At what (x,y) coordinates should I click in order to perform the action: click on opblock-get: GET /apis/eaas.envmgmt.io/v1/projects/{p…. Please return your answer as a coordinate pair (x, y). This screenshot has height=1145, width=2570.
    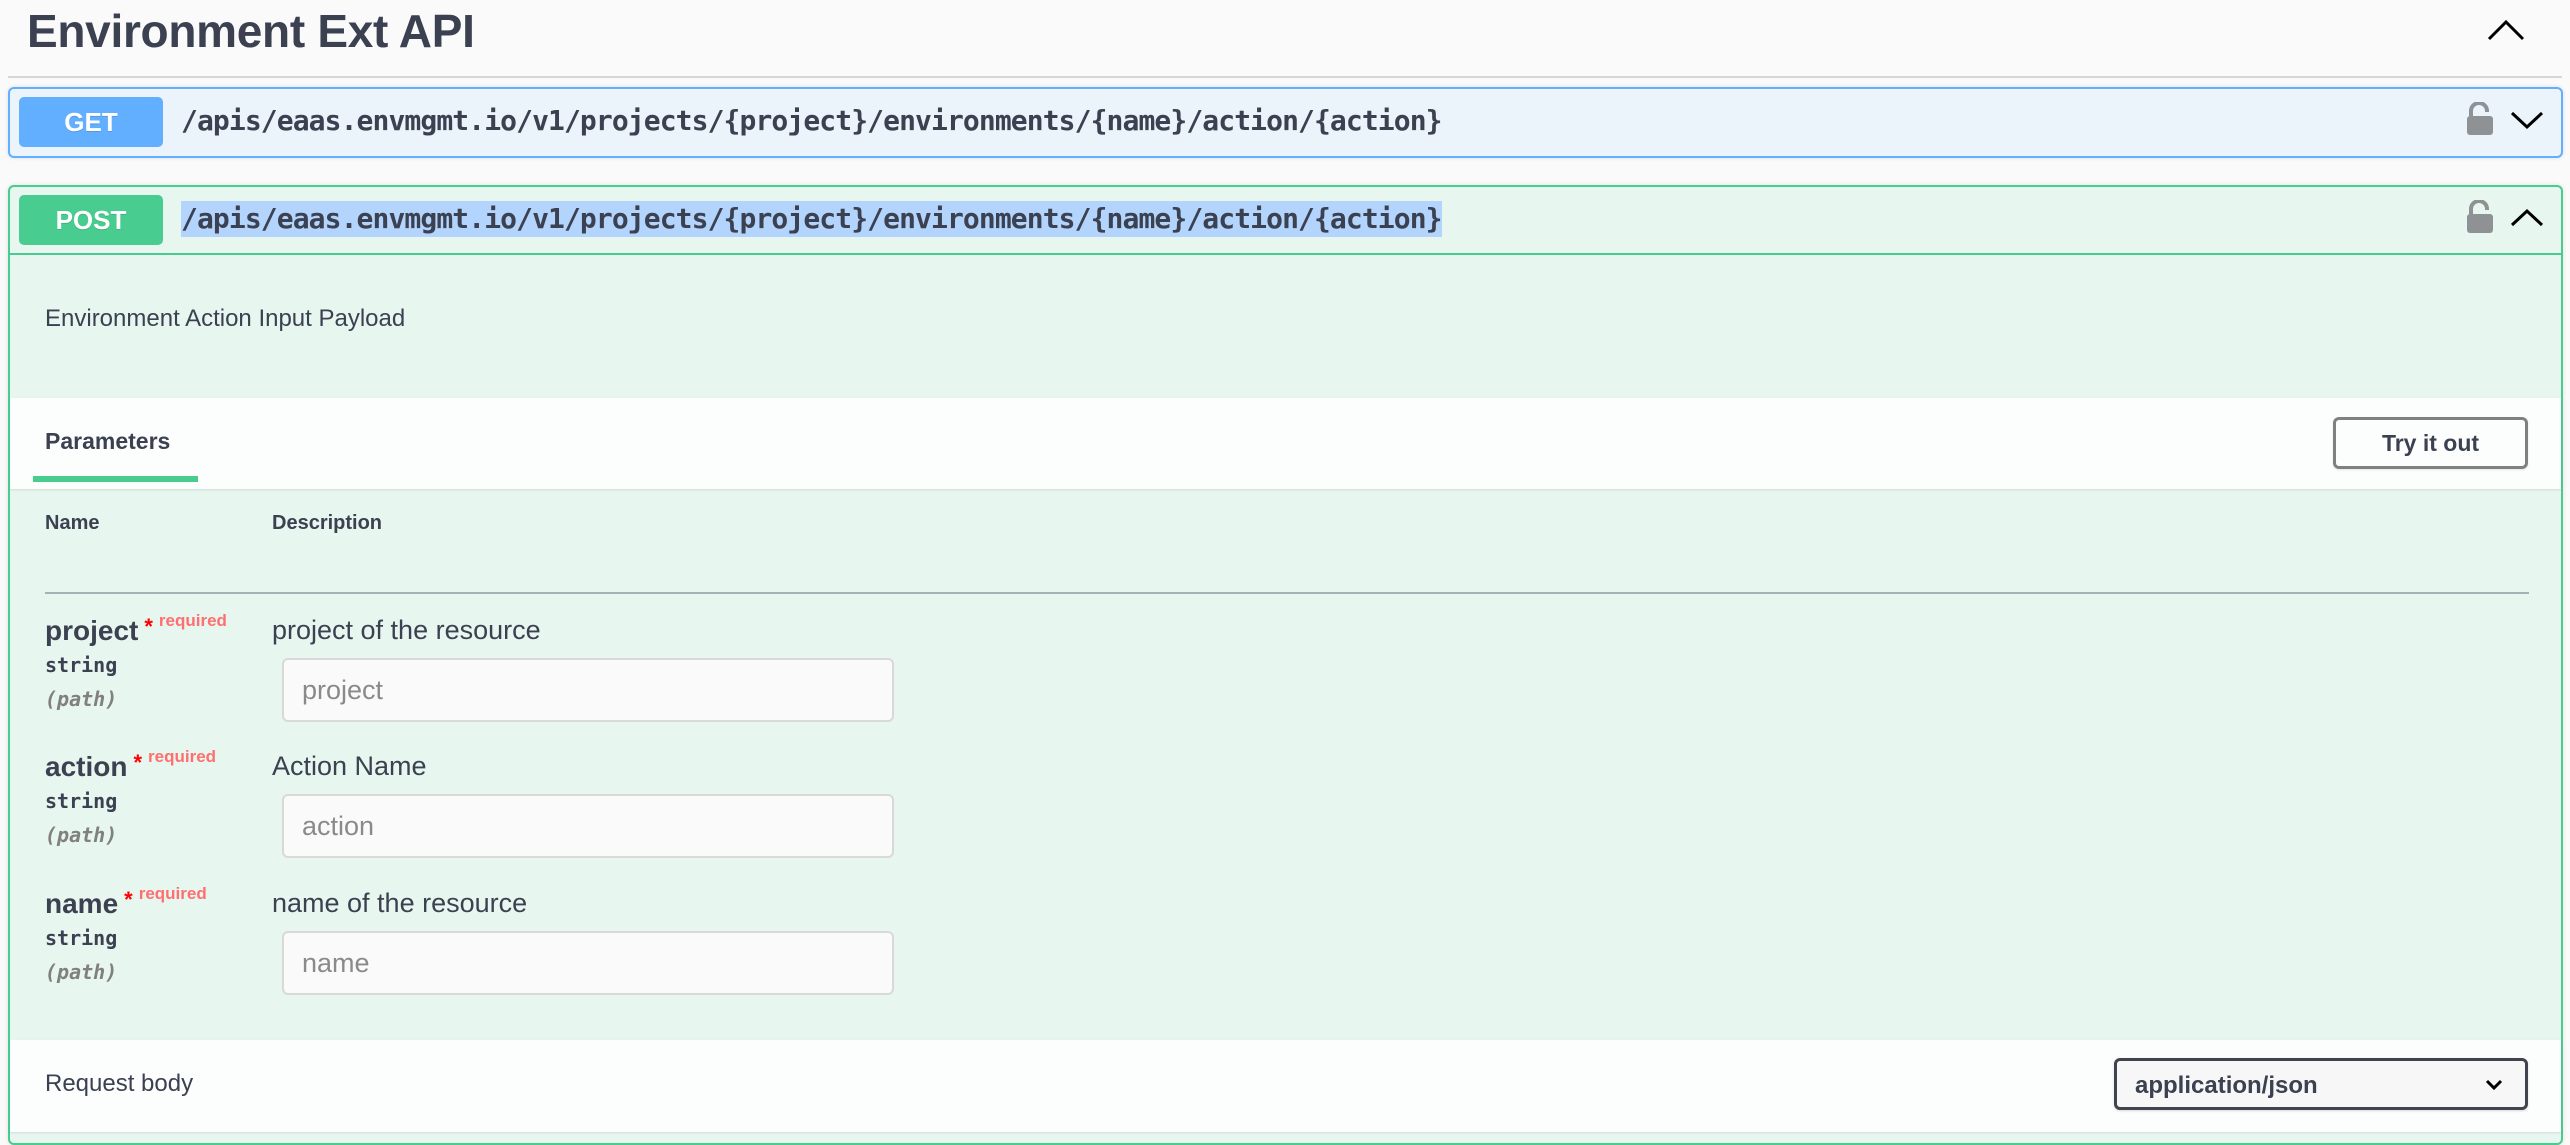
    Looking at the image, I should click on (1285, 122).